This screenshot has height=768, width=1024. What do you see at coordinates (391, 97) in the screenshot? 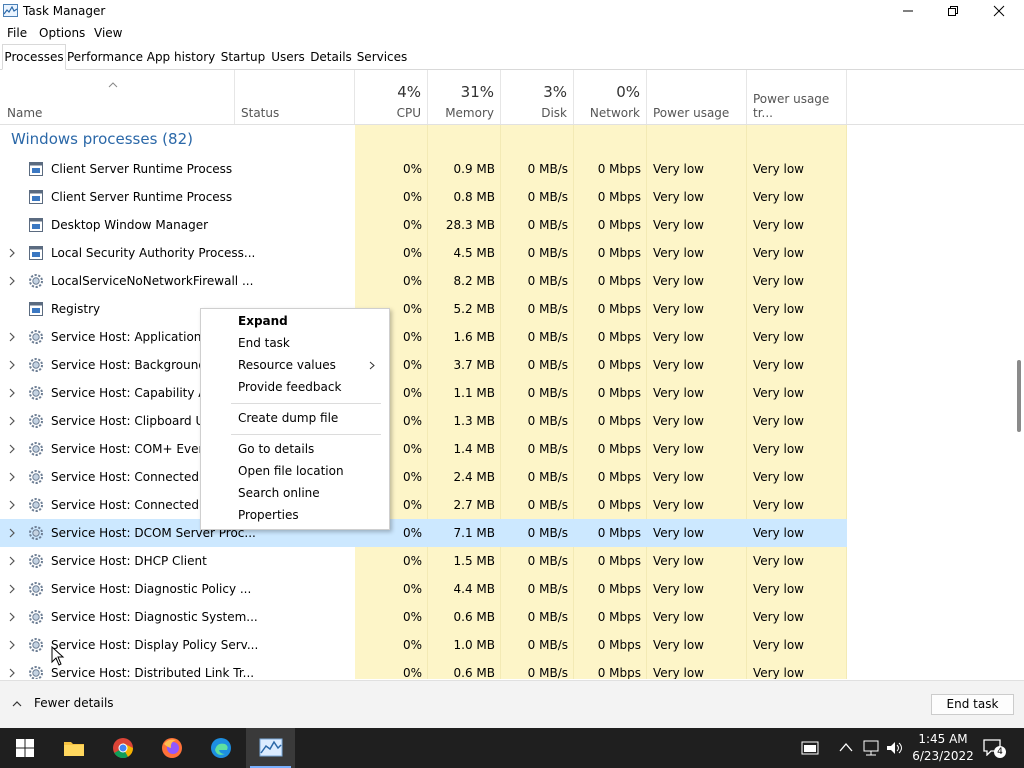
I see `column-cpu: 4% CPU` at bounding box center [391, 97].